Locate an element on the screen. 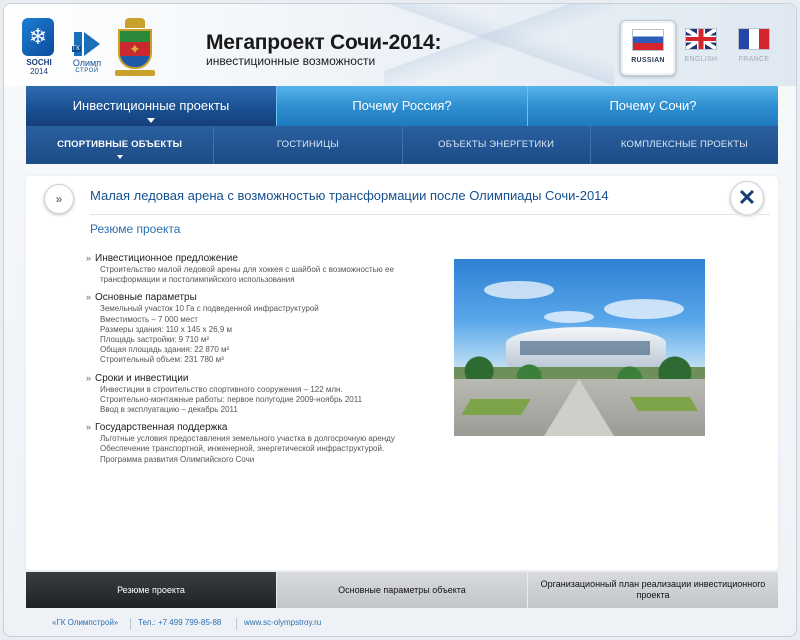 Image resolution: width=800 pixels, height=640 pixels. lang-france-label: FRANCE is located at coordinates (754, 59).